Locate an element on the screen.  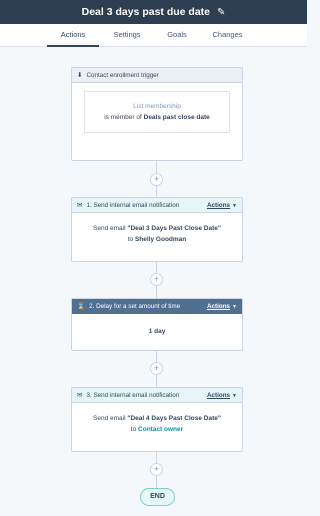
tab-actions: Actions is located at coordinates (73, 35).